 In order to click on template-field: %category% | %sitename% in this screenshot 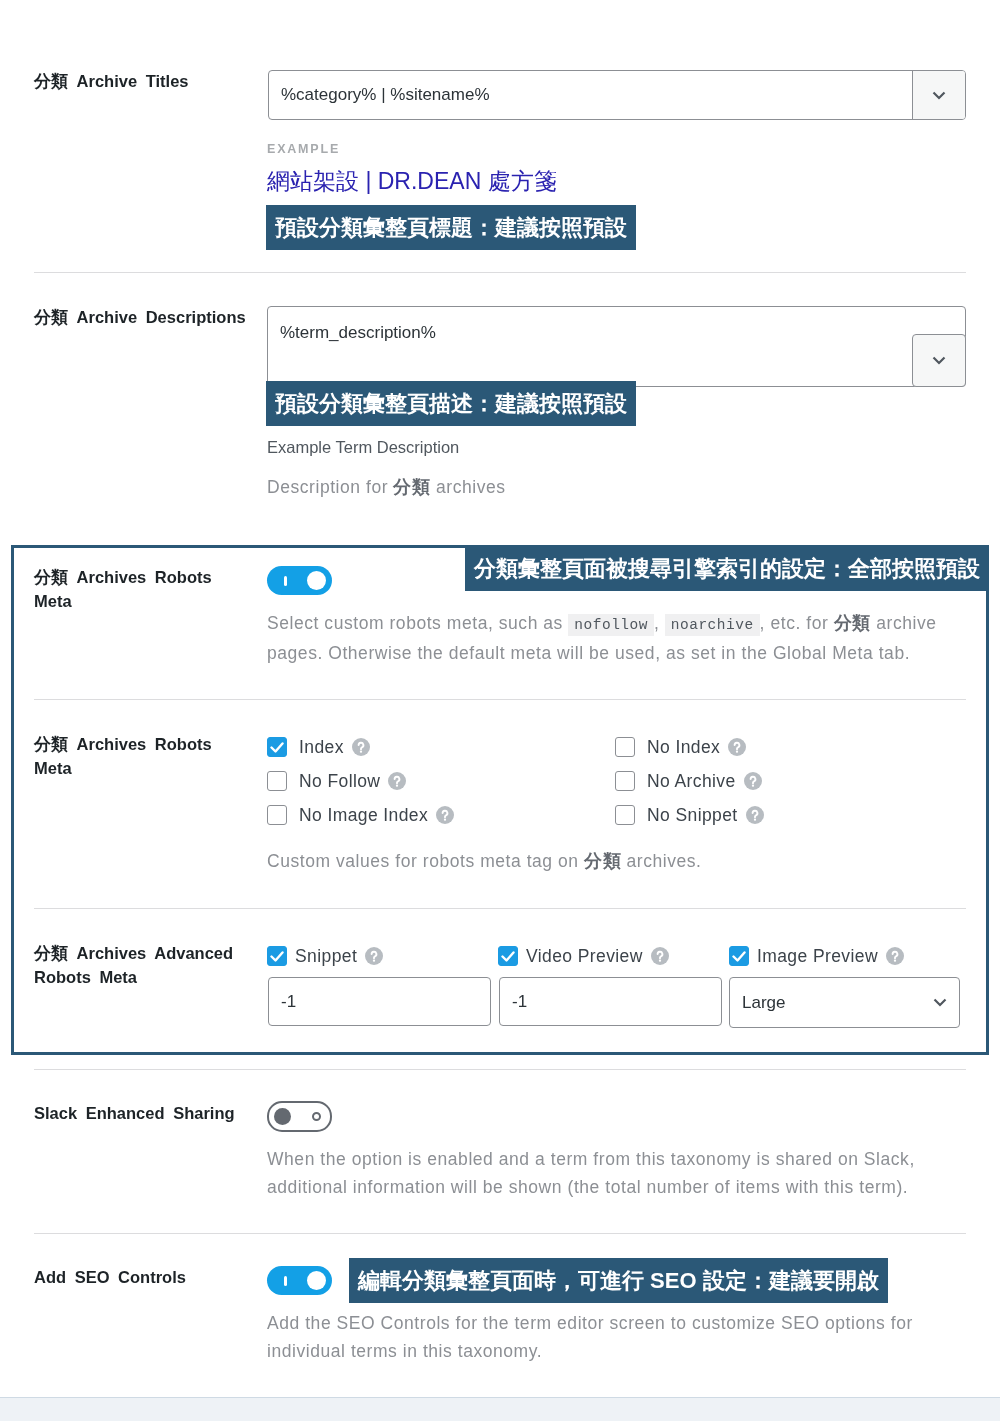, I will do `click(617, 95)`.